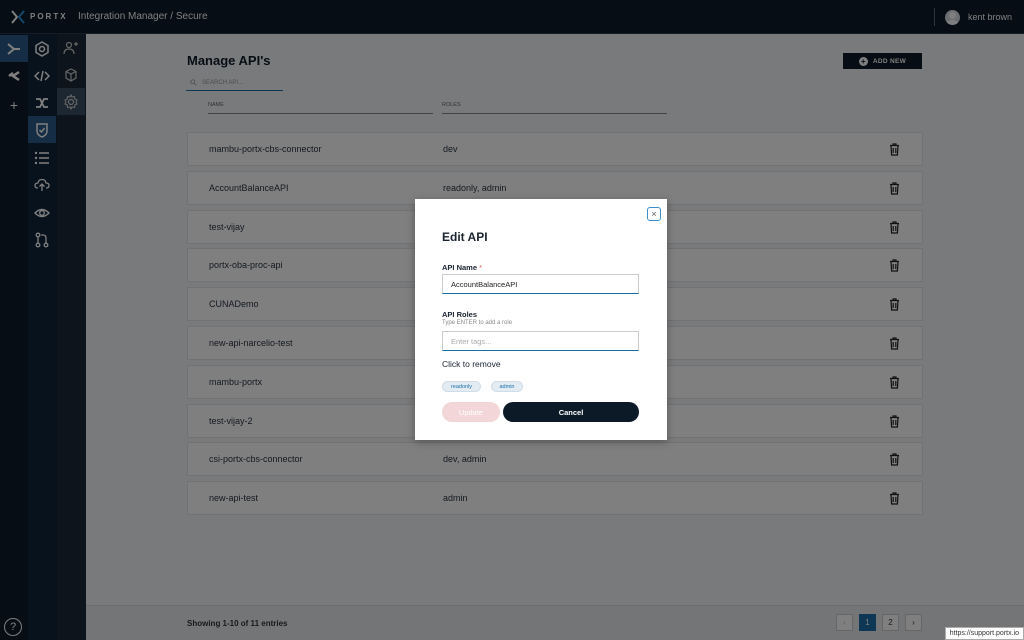 The image size is (1024, 640). Describe the element at coordinates (571, 412) in the screenshot. I see `cancel-button: Cancel` at that location.